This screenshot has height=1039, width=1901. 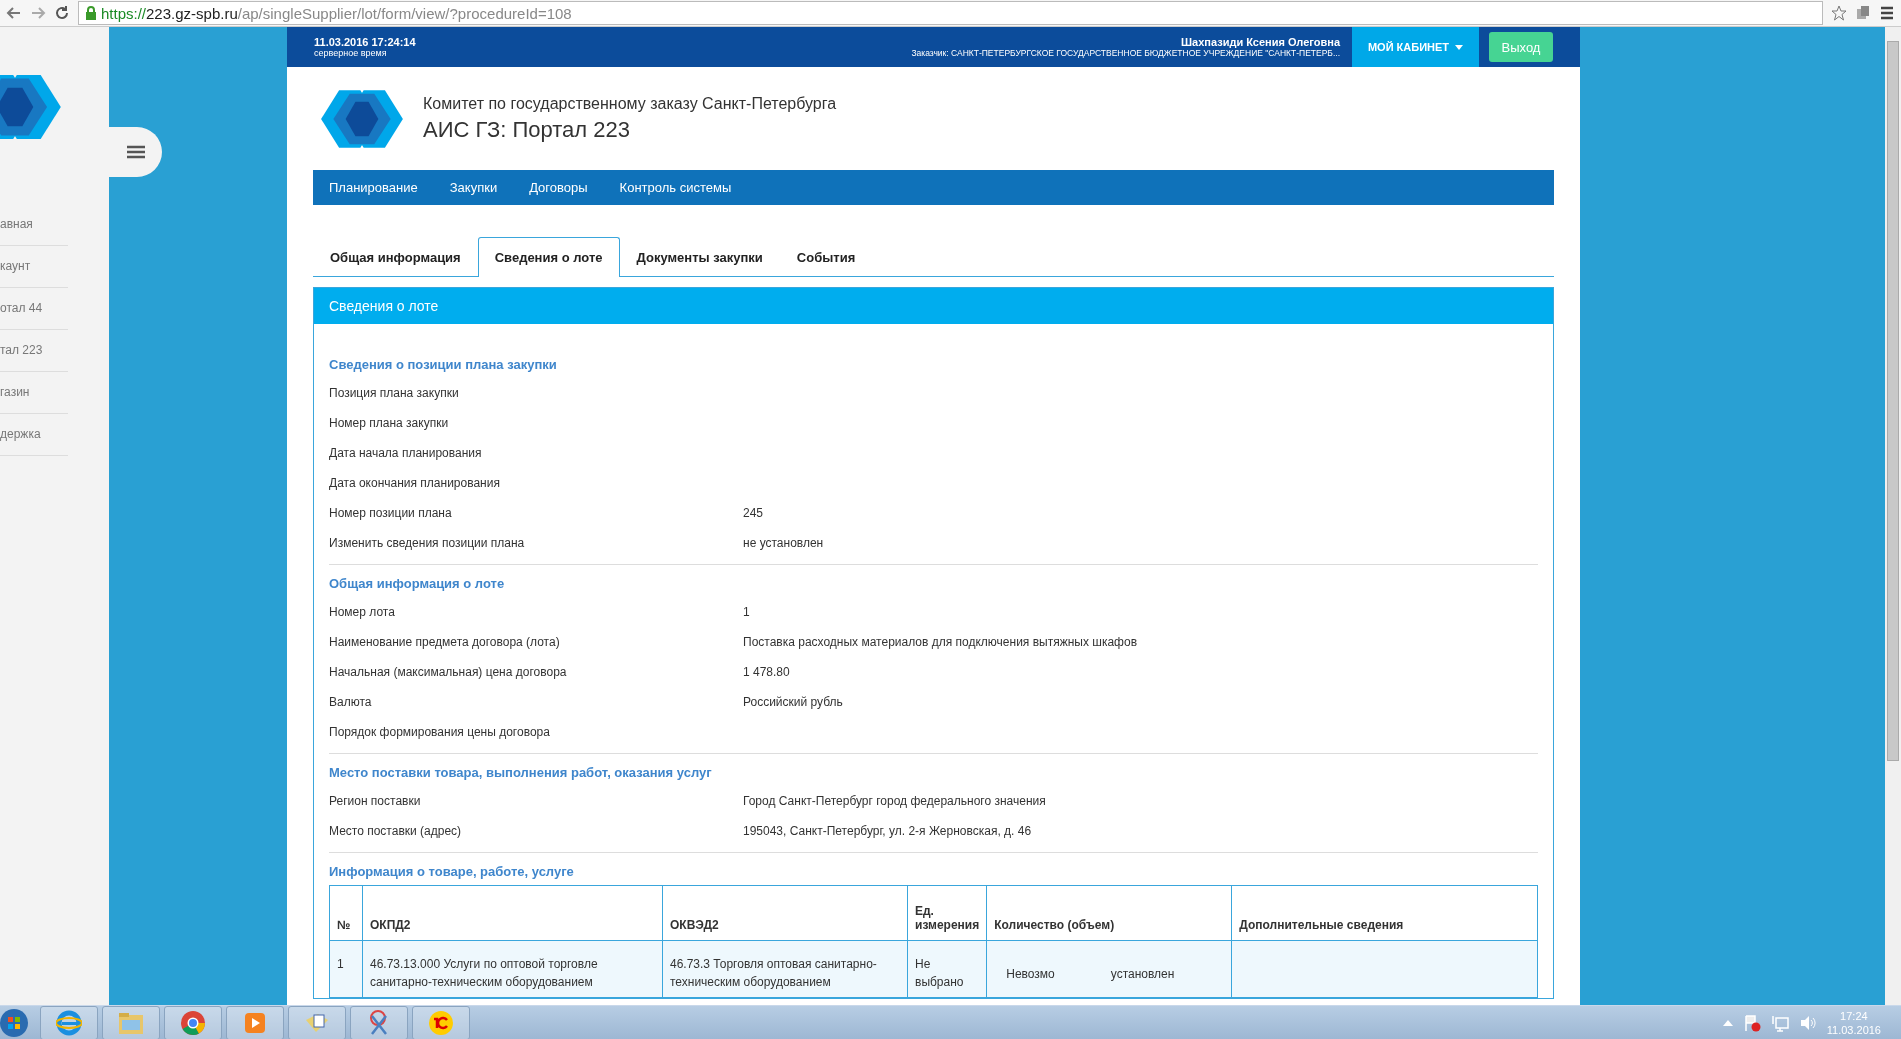 What do you see at coordinates (947, 969) in the screenshot?
I see `table-cell: Не выбрано` at bounding box center [947, 969].